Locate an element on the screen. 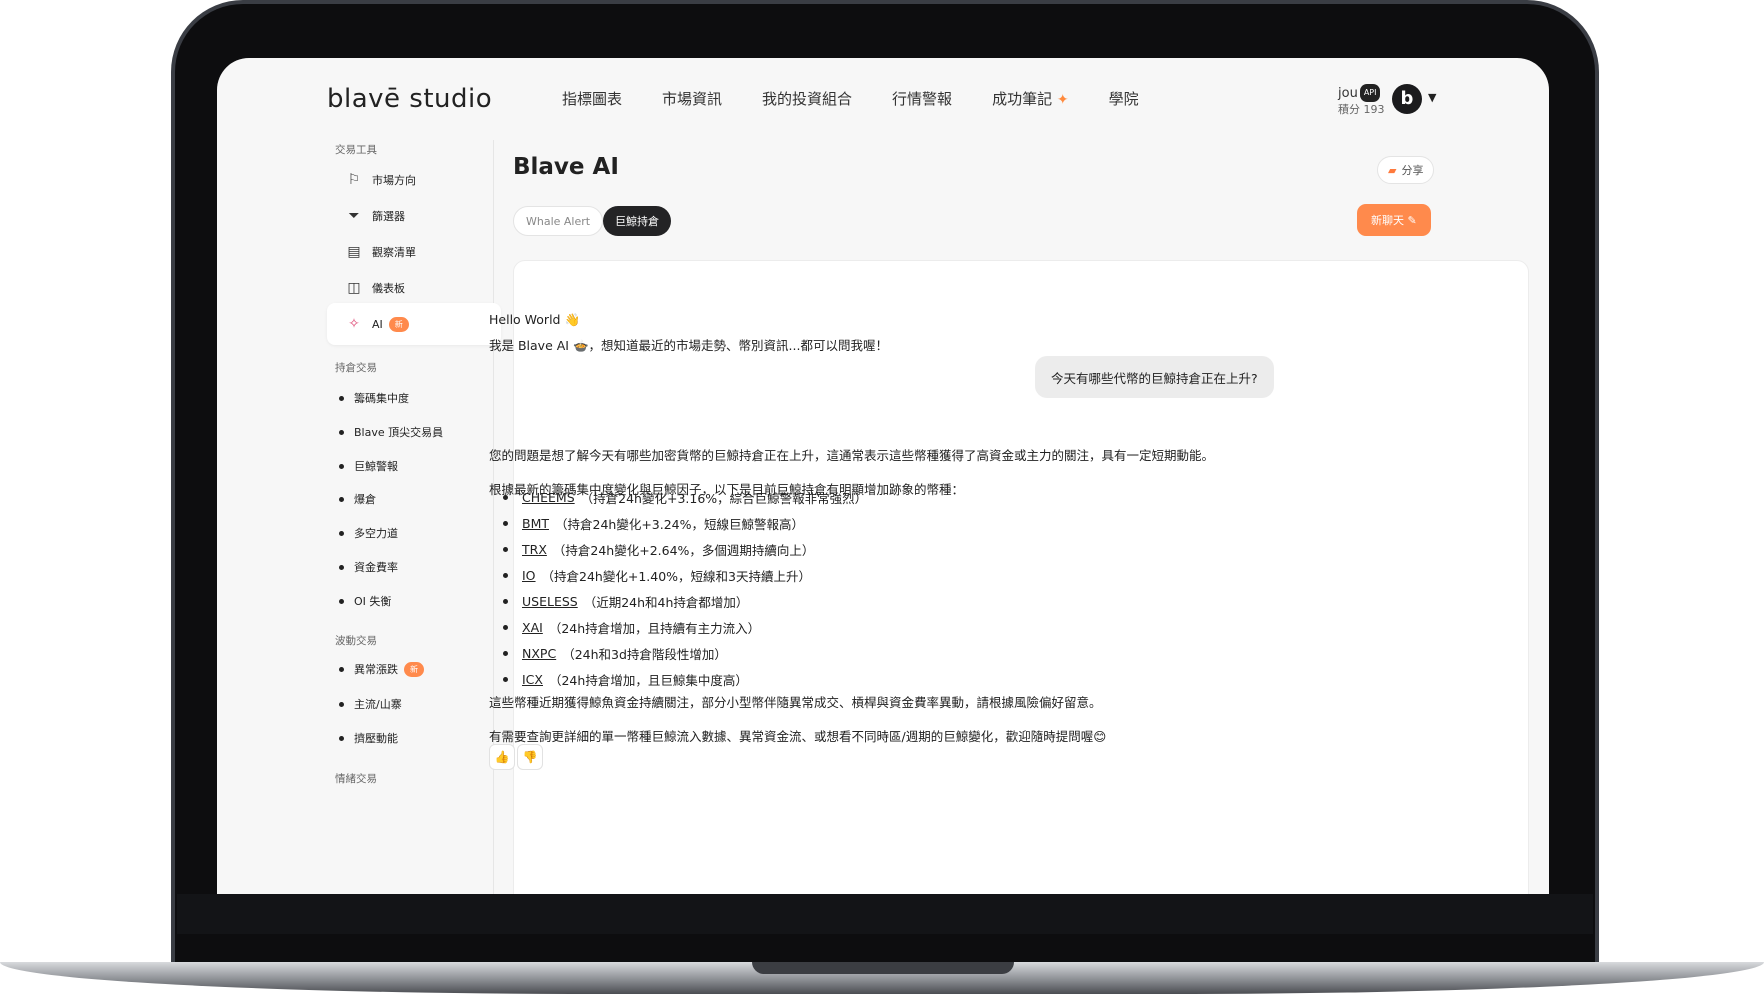  coin-link: BMT is located at coordinates (535, 523).